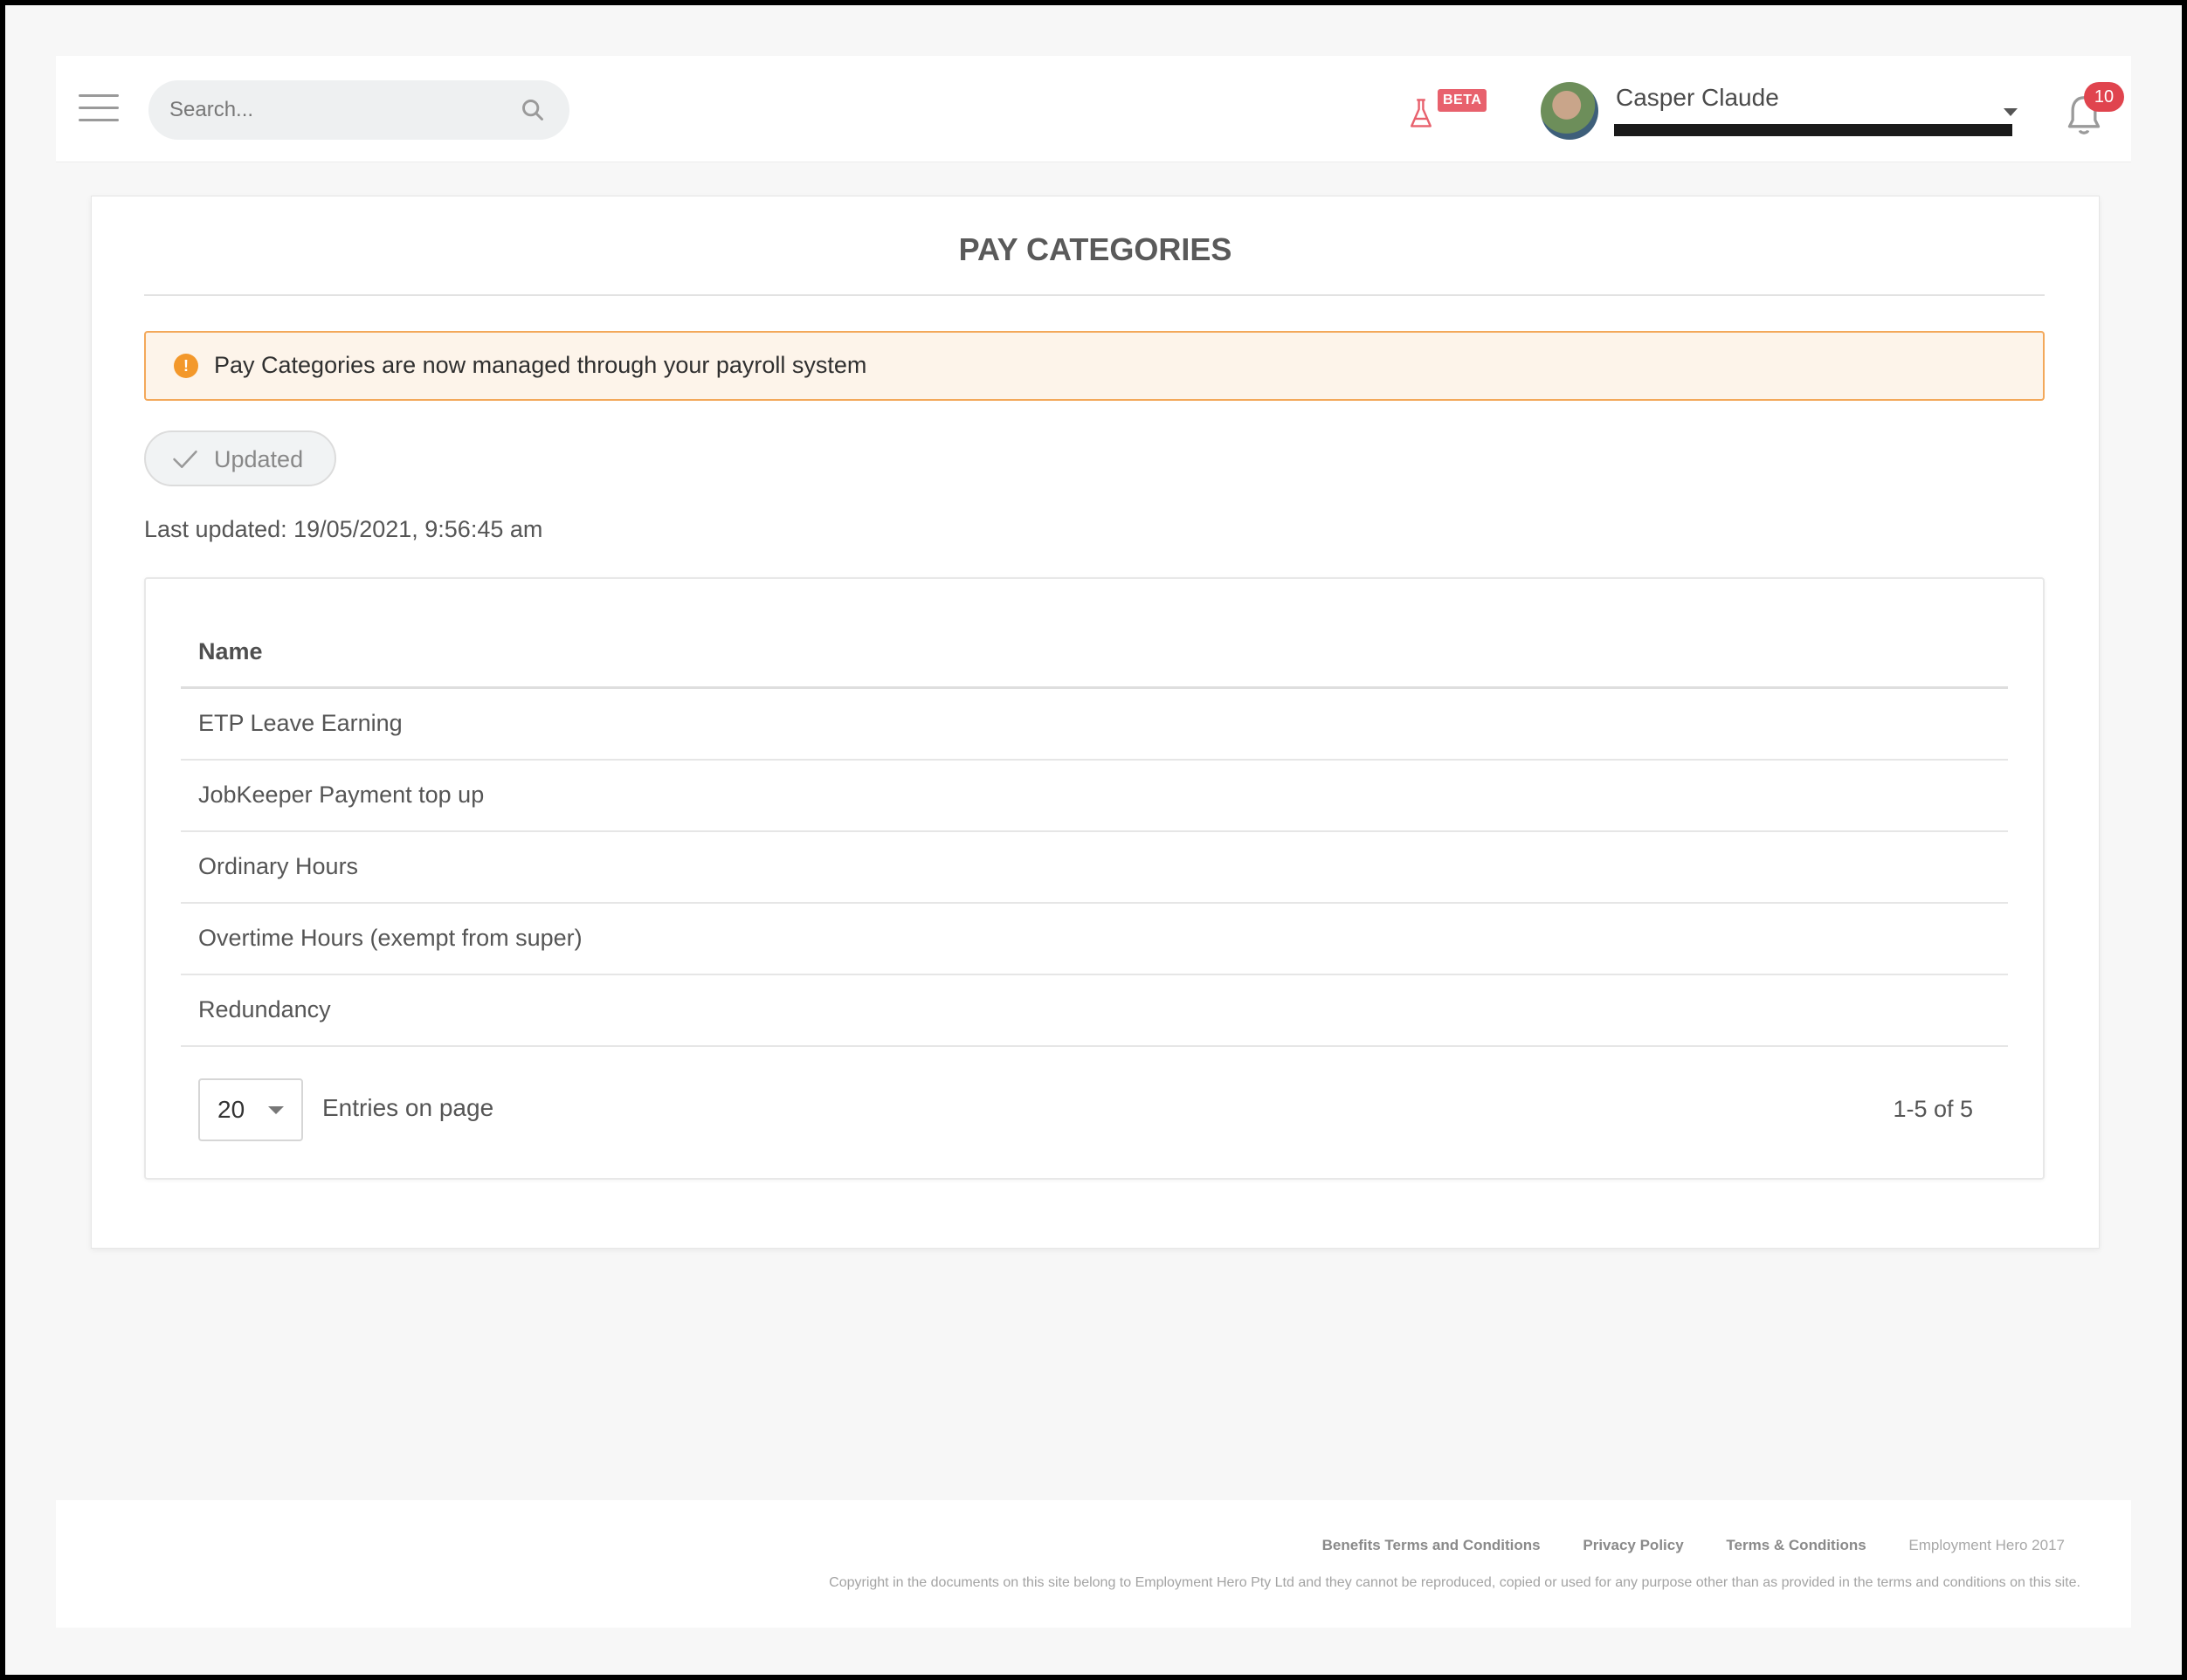  Describe the element at coordinates (99, 109) in the screenshot. I see `menu-icon` at that location.